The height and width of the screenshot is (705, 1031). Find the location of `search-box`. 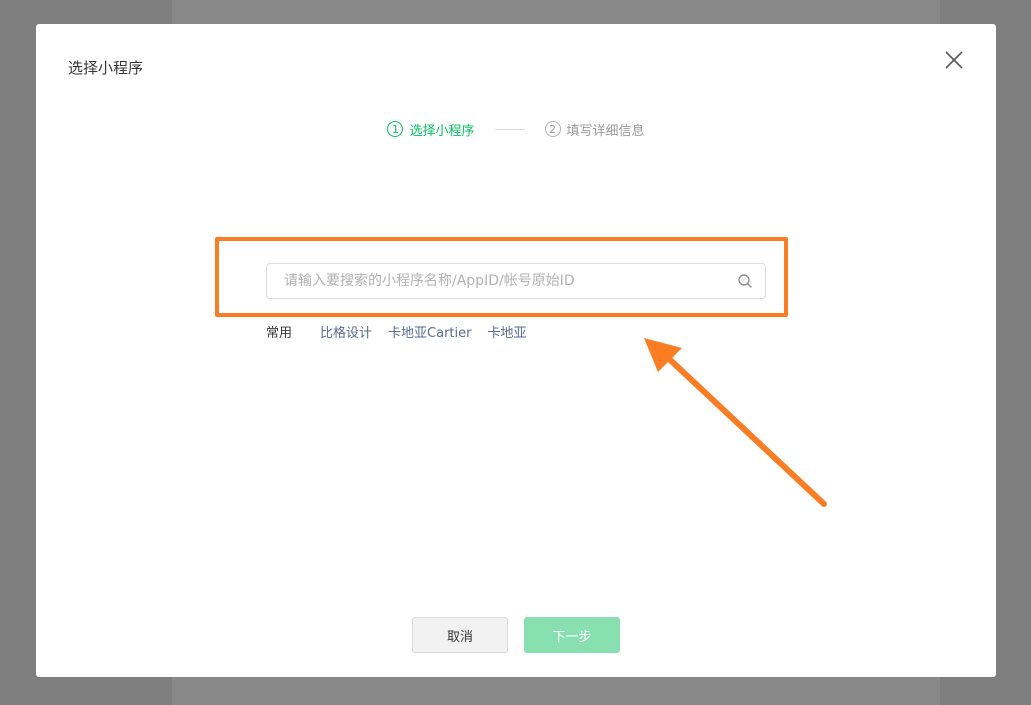

search-box is located at coordinates (516, 281).